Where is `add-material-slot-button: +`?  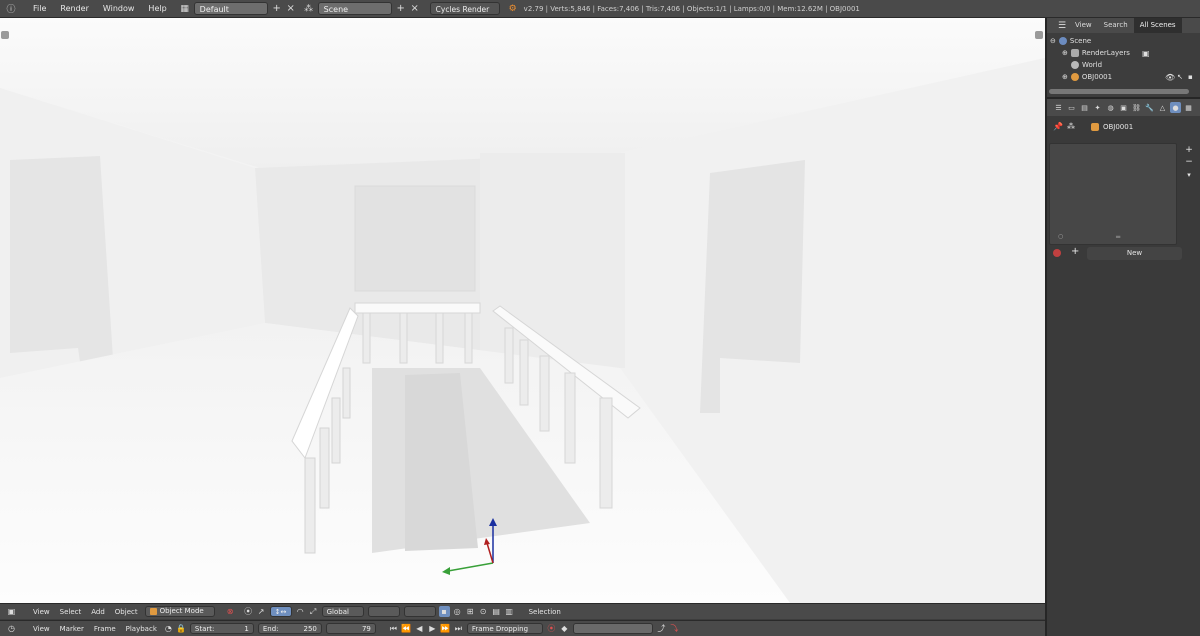
add-material-slot-button: + is located at coordinates (1189, 150).